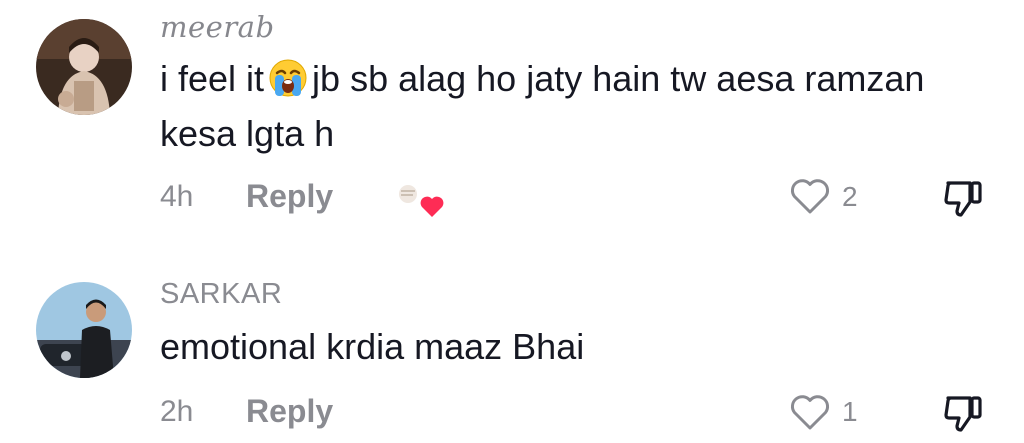 The image size is (1024, 443). Describe the element at coordinates (850, 196) in the screenshot. I see `like-count: 2` at that location.